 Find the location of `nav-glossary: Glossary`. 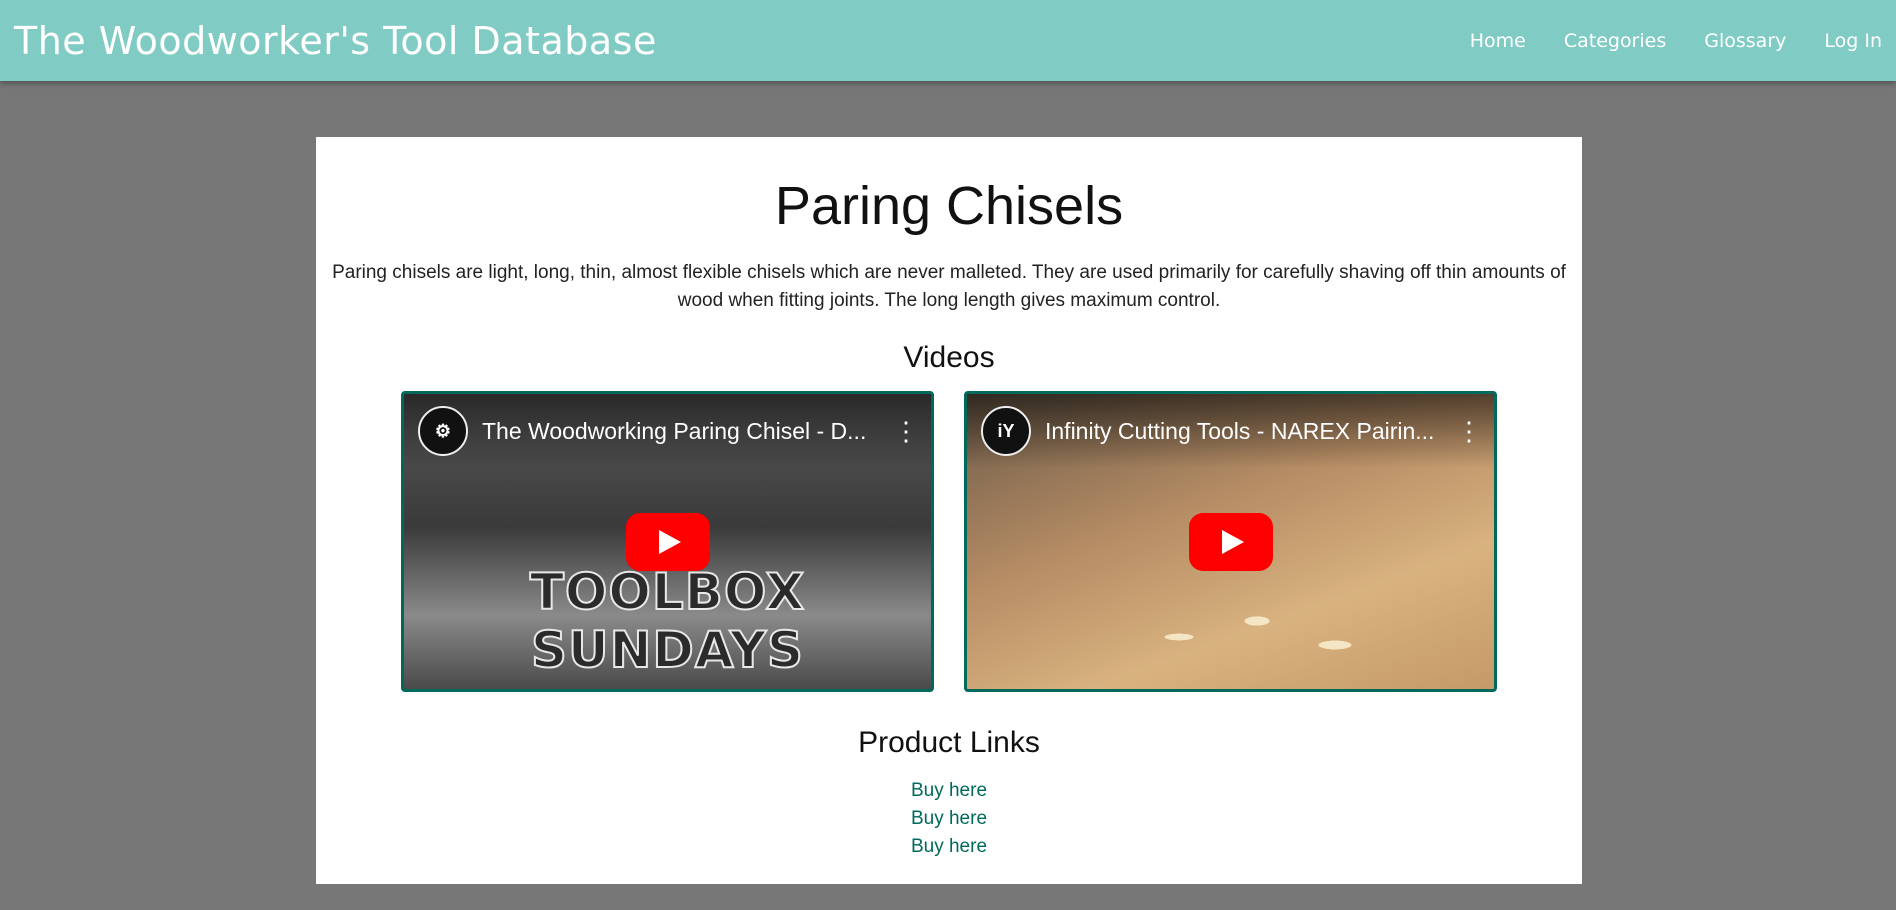

nav-glossary: Glossary is located at coordinates (1745, 41).